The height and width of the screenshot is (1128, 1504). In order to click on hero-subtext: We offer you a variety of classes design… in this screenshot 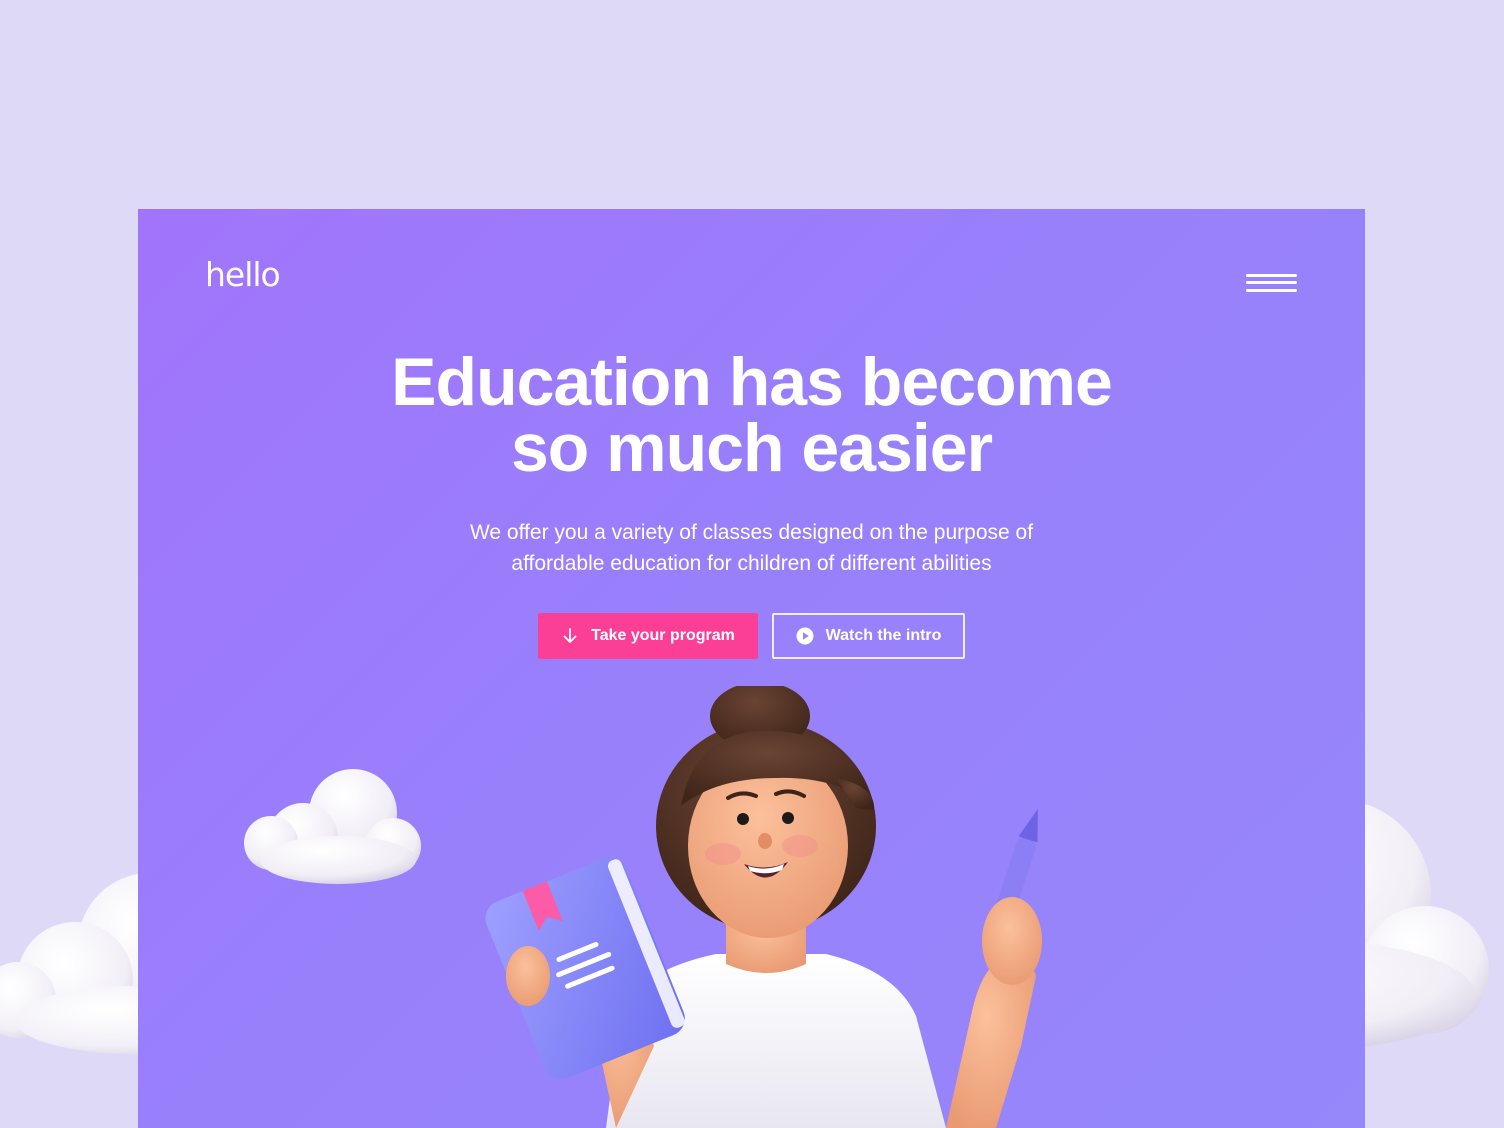, I will do `click(751, 548)`.